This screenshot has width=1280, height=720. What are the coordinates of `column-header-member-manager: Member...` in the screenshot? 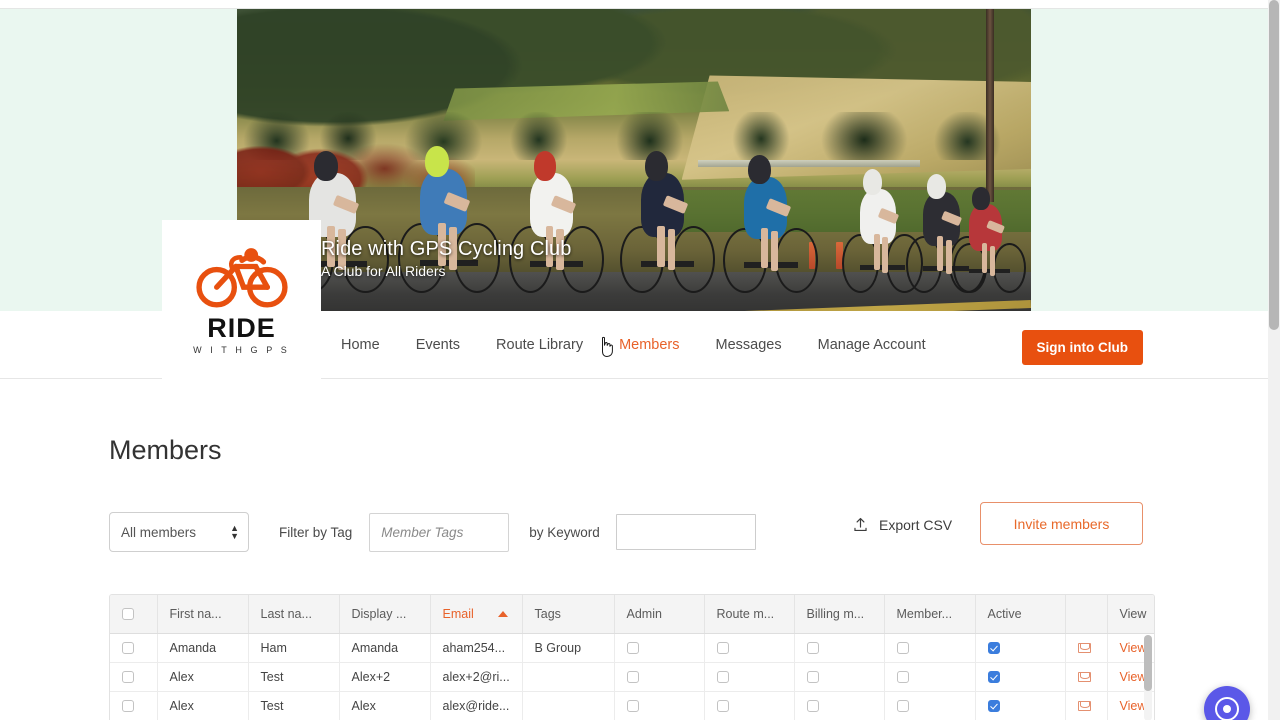 It's located at (930, 614).